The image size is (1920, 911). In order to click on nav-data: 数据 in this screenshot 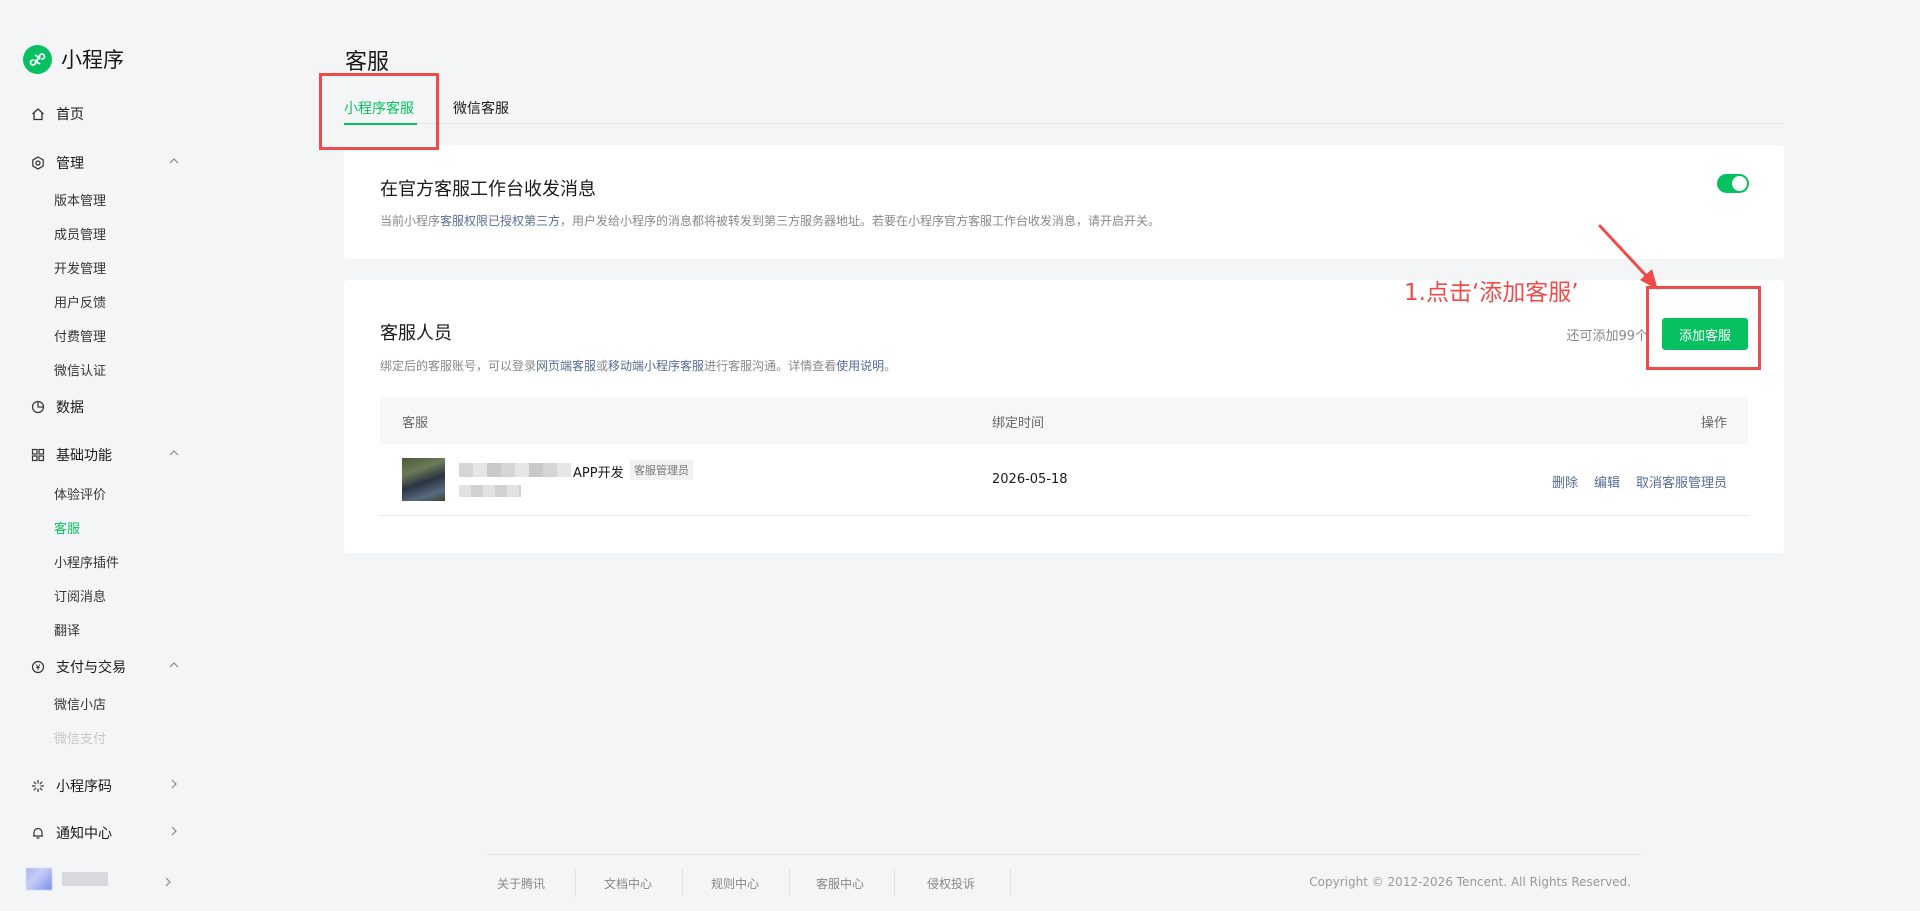, I will do `click(105, 407)`.